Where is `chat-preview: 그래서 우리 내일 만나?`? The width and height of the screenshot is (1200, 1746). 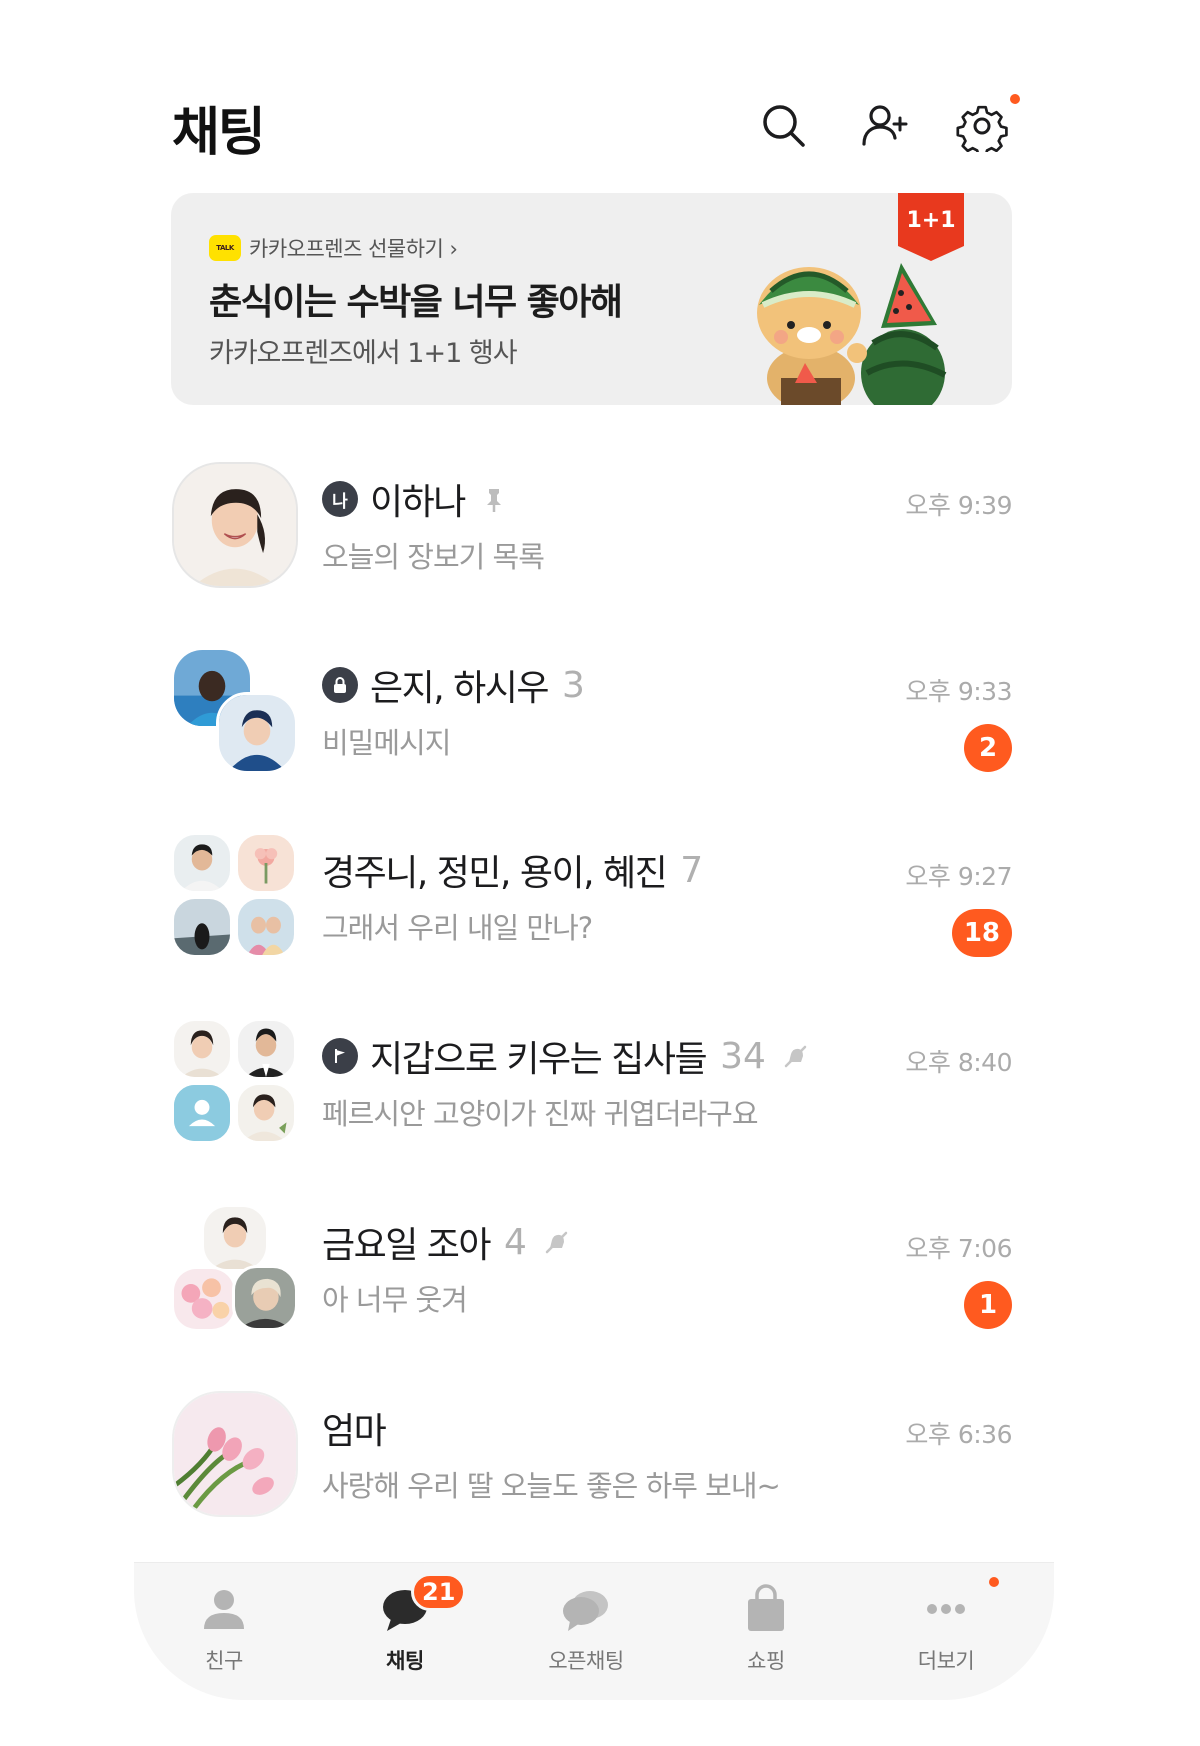
chat-preview: 그래서 우리 내일 만나? is located at coordinates (457, 928).